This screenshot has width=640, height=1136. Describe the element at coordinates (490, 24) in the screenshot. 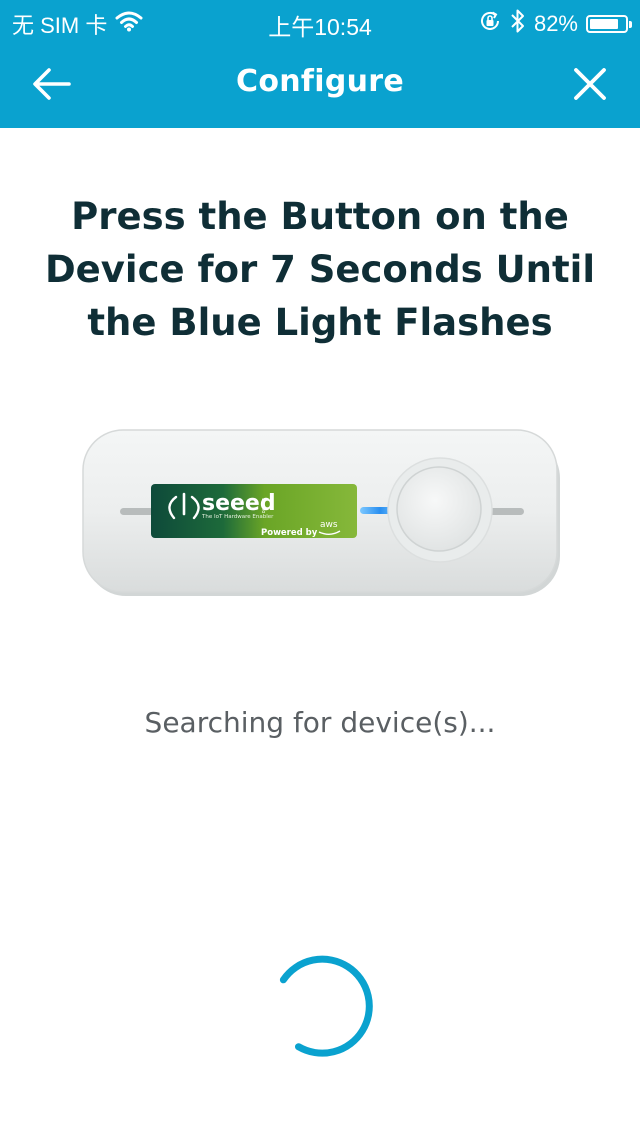

I see `orientation-lock-icon` at that location.